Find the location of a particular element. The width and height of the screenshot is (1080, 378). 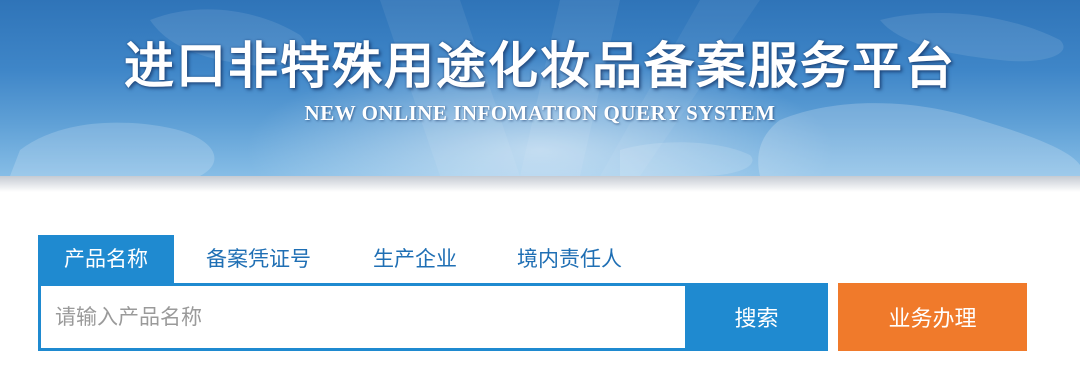

search-bar: 搜索 is located at coordinates (433, 317).